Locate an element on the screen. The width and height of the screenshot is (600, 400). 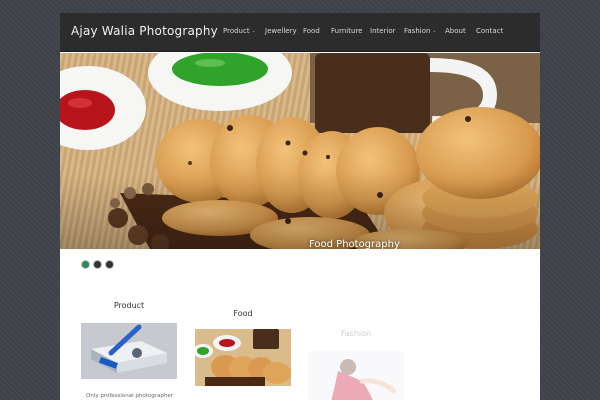
nav-item-product: Product ⌄ is located at coordinates (239, 31).